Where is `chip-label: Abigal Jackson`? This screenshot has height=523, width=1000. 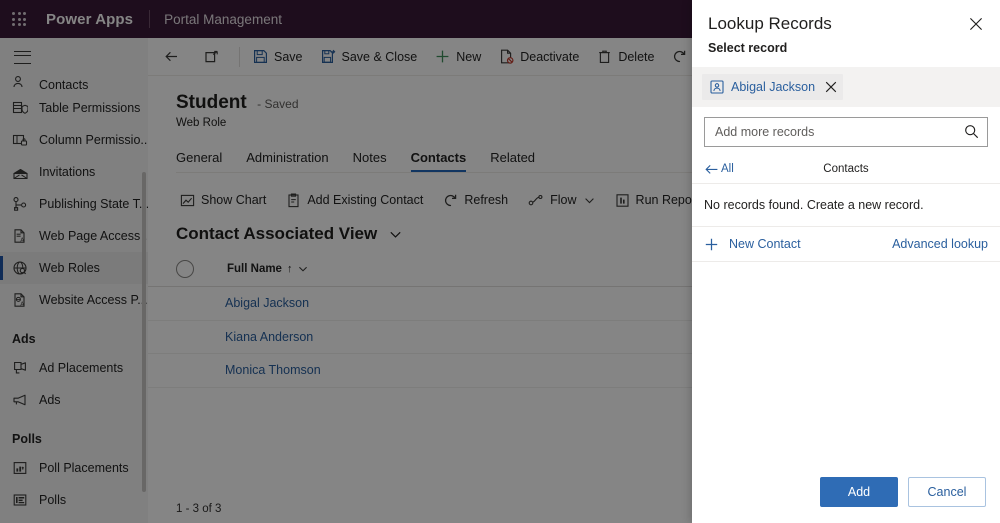
chip-label: Abigal Jackson is located at coordinates (773, 87).